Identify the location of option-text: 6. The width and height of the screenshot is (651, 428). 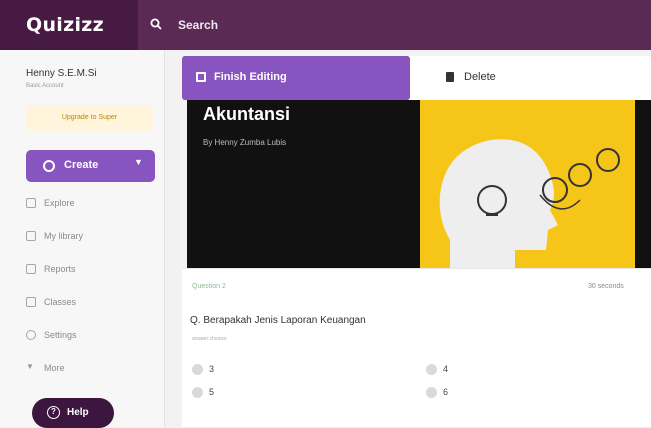
(446, 392).